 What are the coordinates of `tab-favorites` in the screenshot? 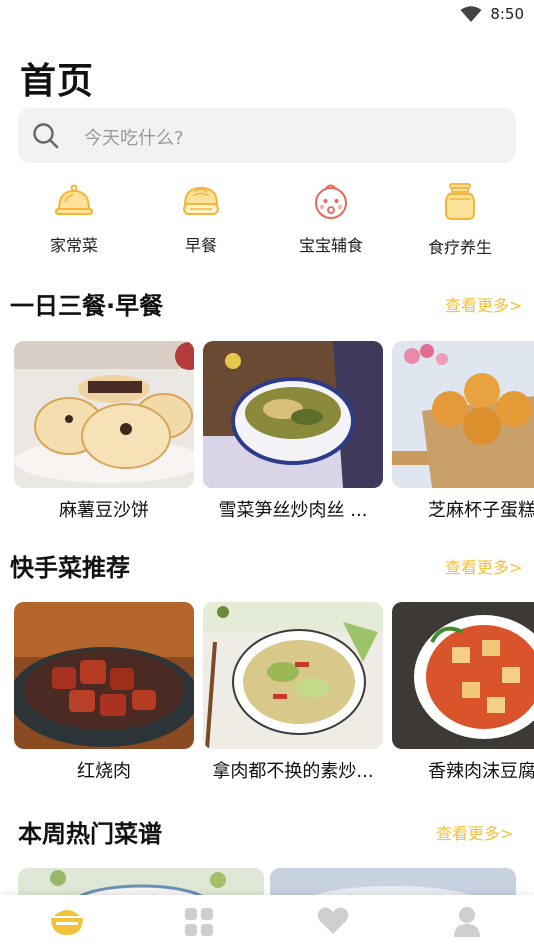 It's located at (334, 922).